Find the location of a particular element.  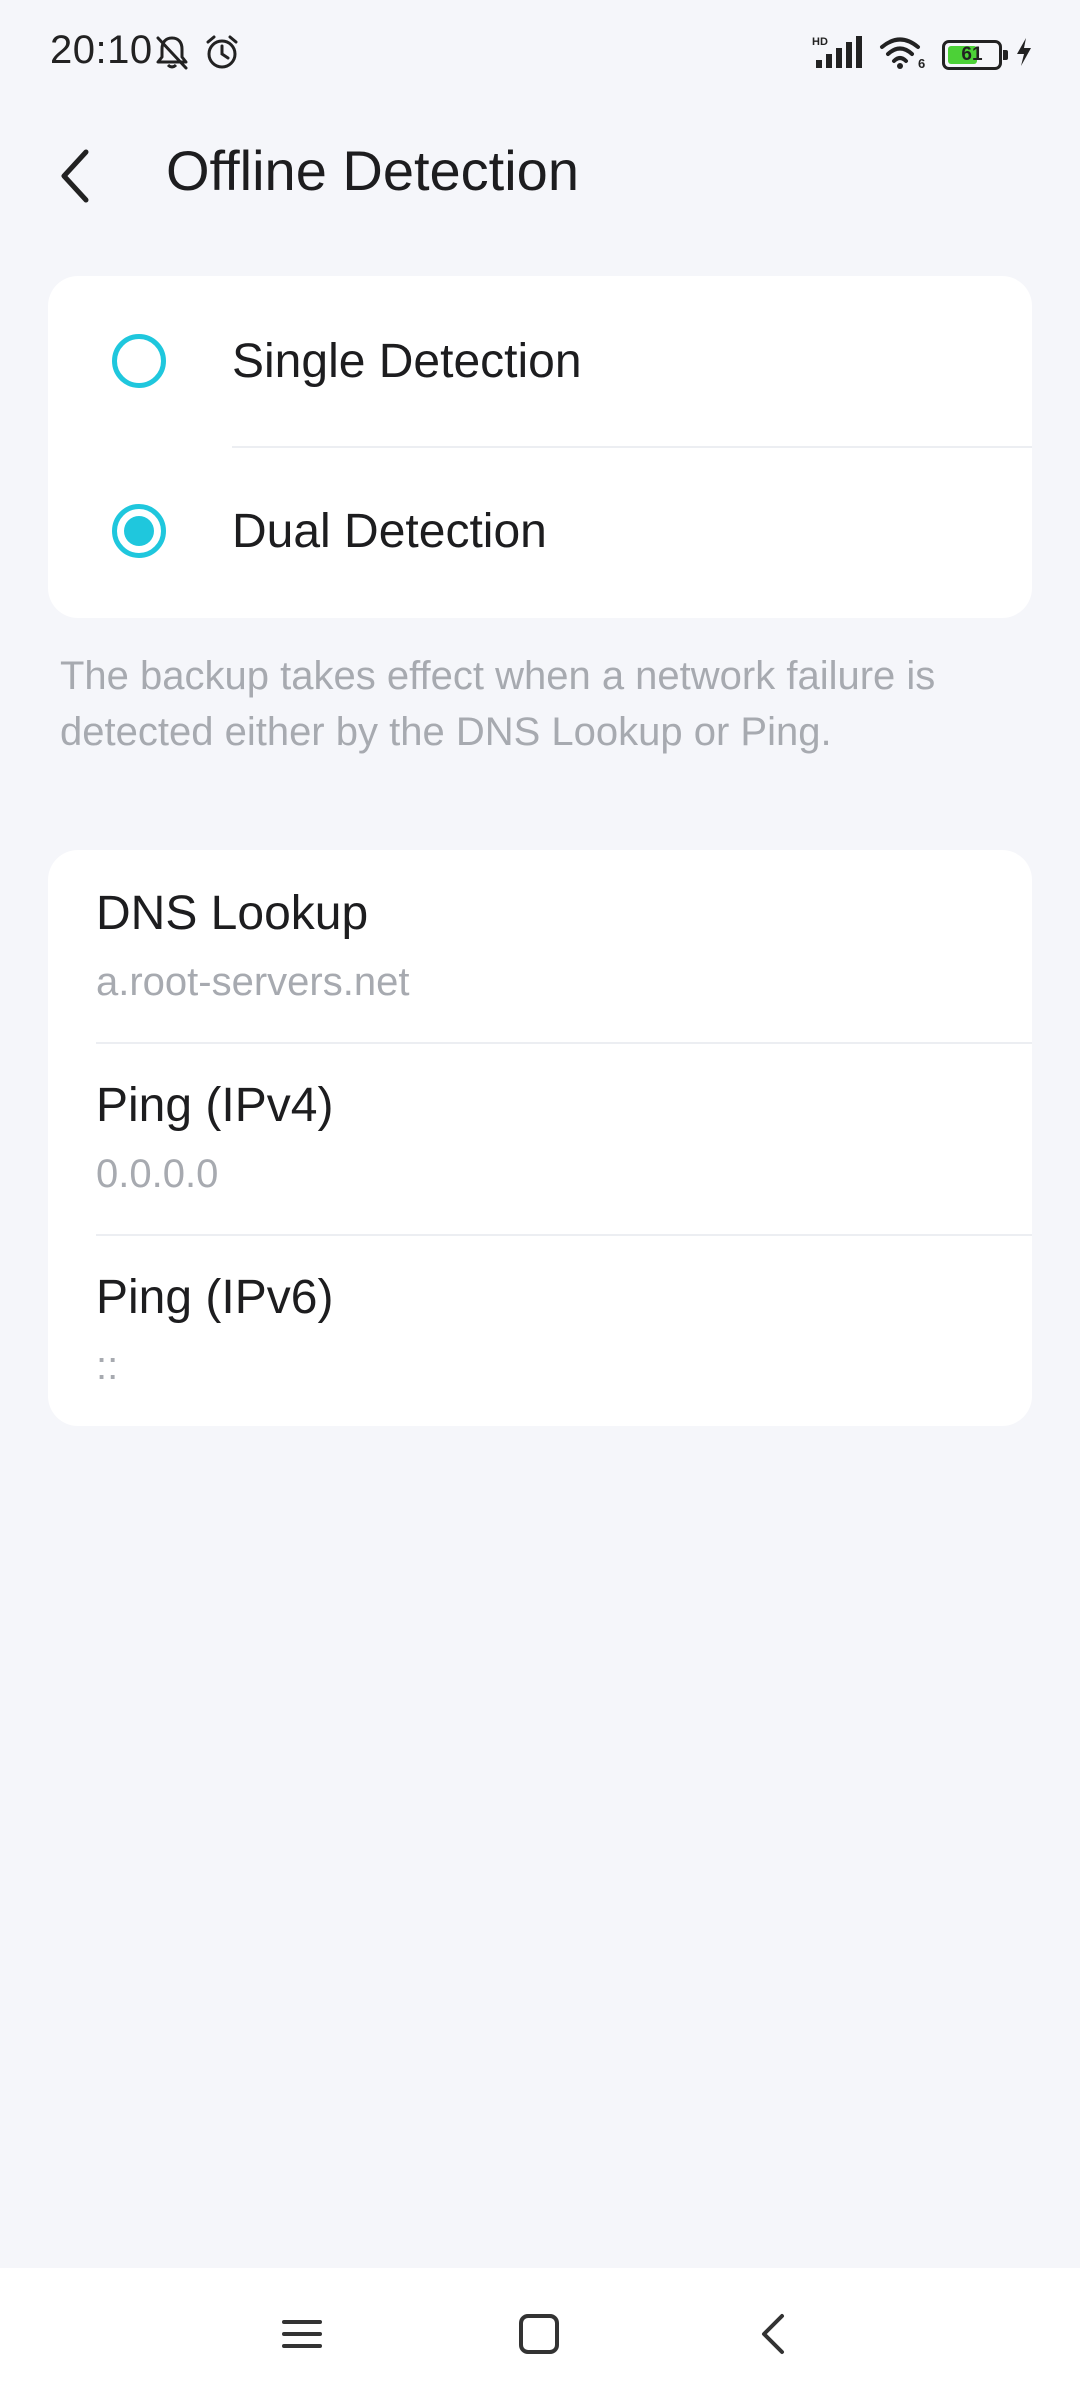

status-time: 20:10 is located at coordinates (101, 50).